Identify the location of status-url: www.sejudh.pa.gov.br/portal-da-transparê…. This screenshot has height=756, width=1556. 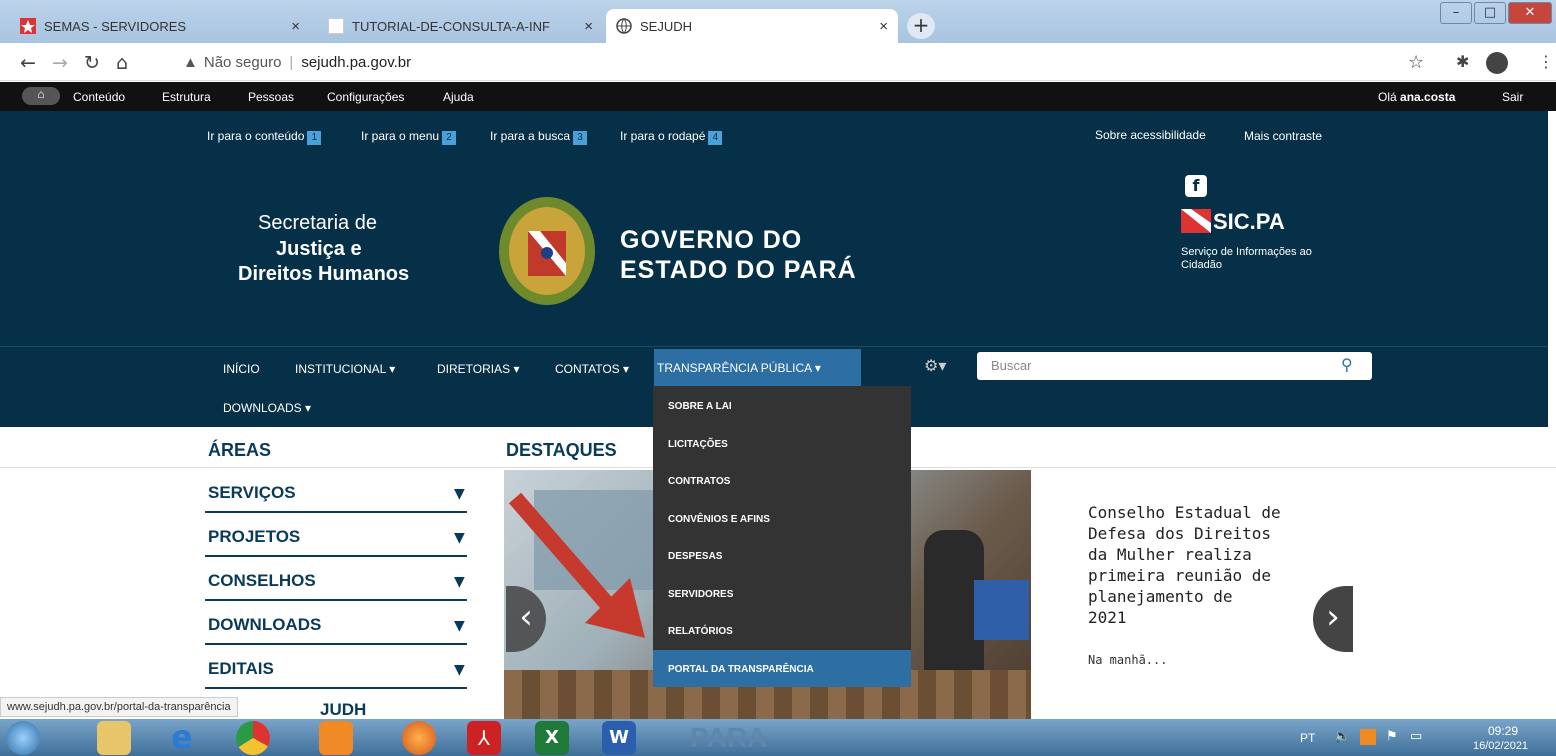
(119, 707).